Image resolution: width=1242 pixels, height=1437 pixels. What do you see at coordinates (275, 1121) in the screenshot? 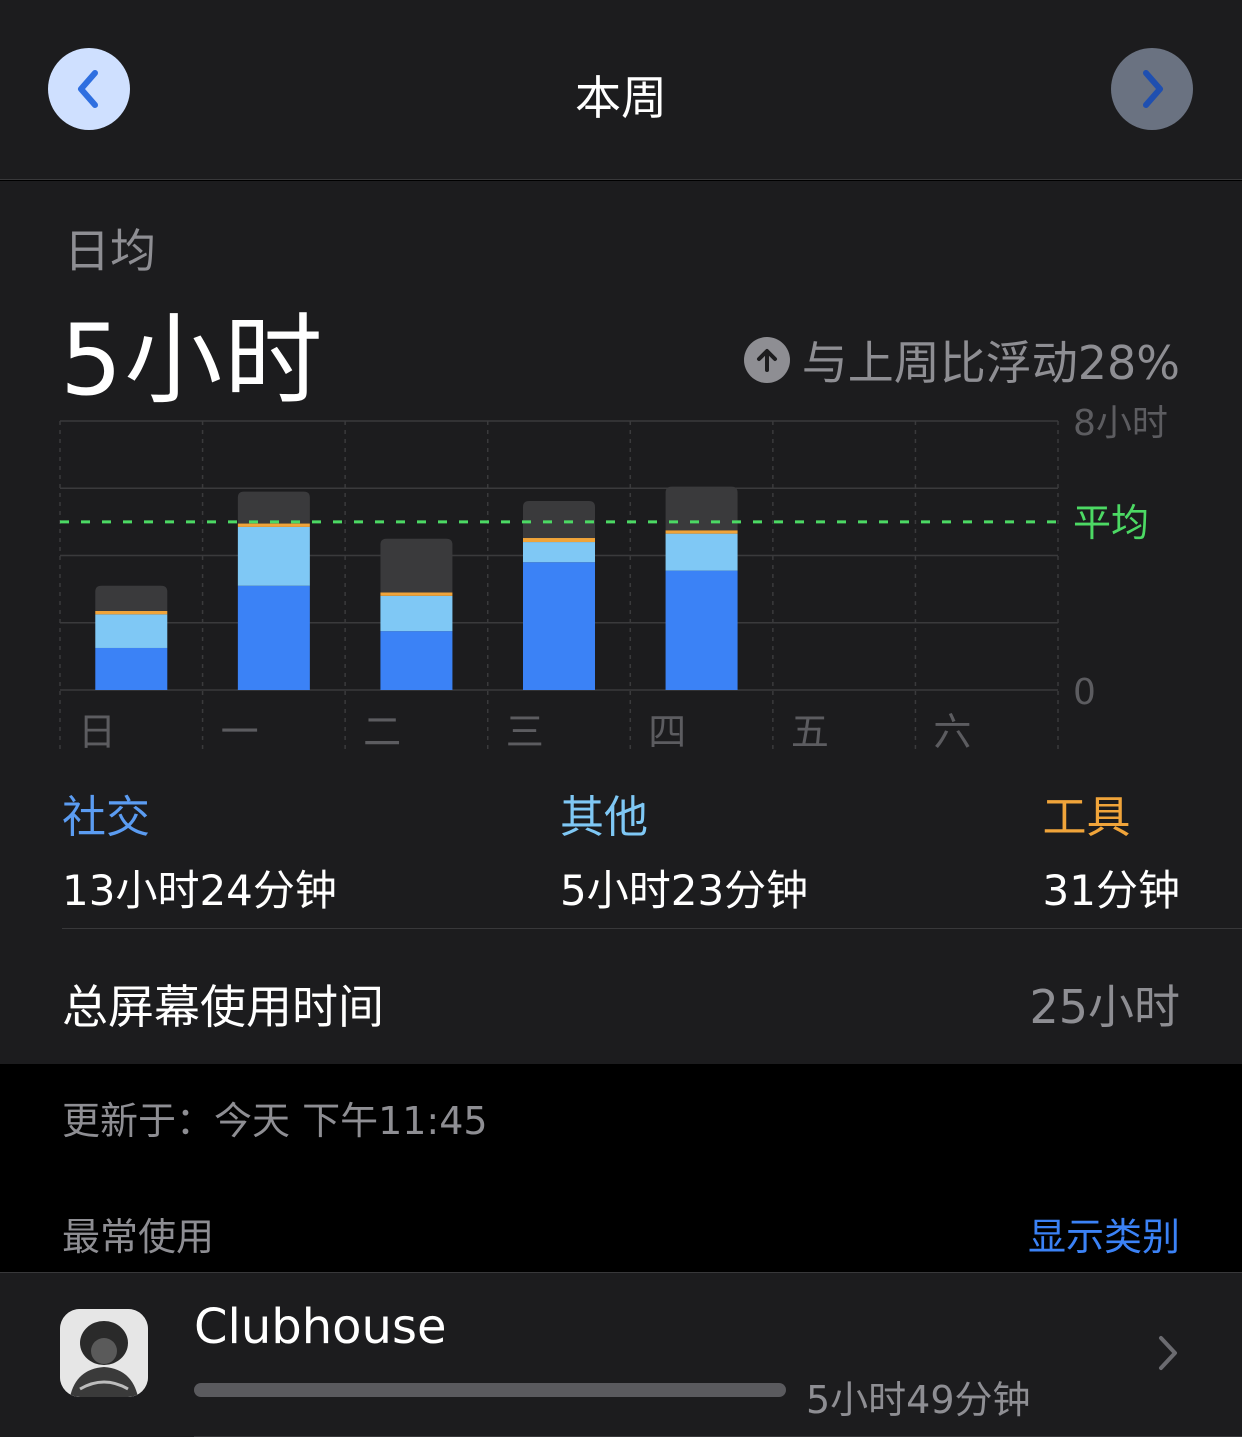
I see `updated-timestamp: 更新于：今天 下午11:45` at bounding box center [275, 1121].